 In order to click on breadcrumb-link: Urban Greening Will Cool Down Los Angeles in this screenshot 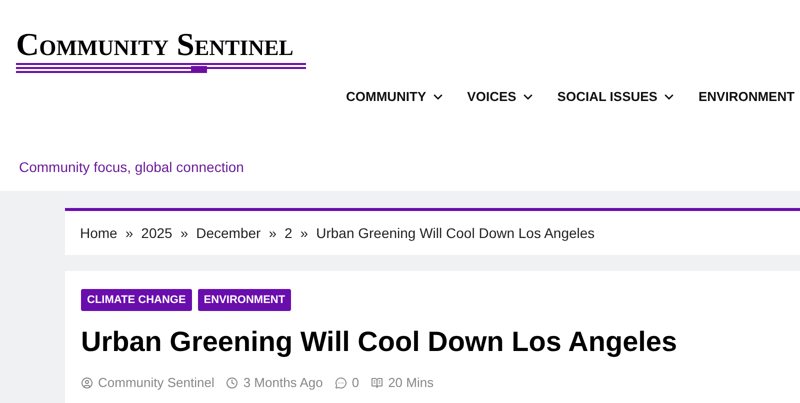, I will do `click(455, 233)`.